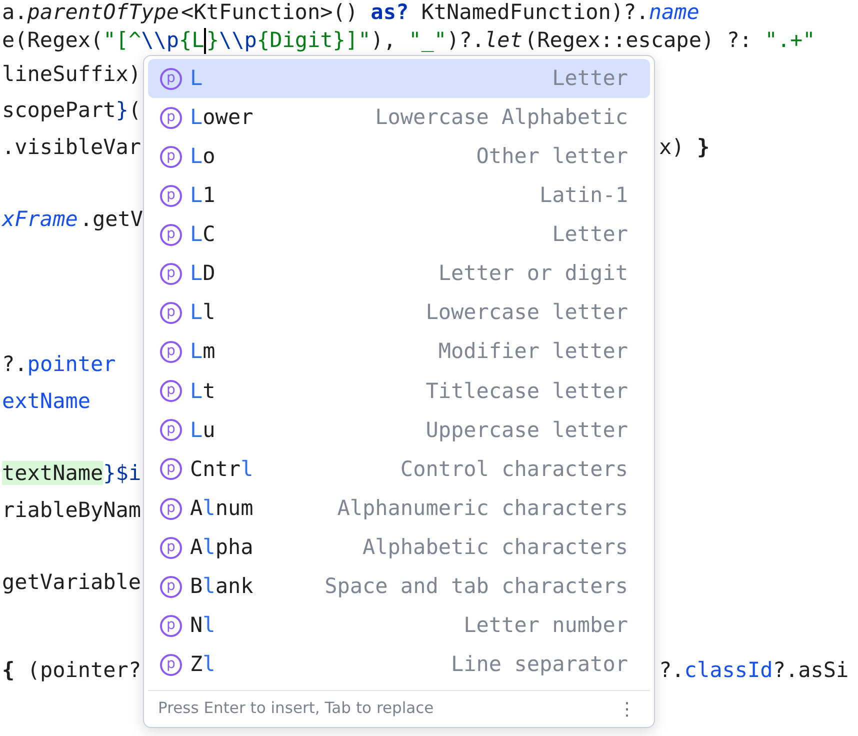  I want to click on item-name: Cntrl, so click(222, 469).